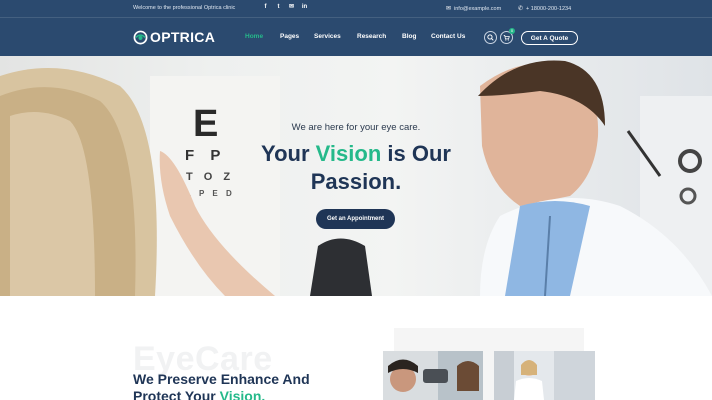 The height and width of the screenshot is (400, 712). What do you see at coordinates (140, 37) in the screenshot?
I see `eye-logo-icon` at bounding box center [140, 37].